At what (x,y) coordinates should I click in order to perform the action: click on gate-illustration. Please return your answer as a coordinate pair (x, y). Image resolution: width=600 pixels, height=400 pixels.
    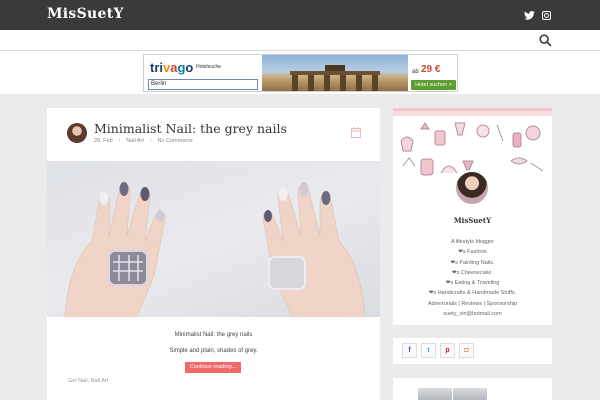
    Looking at the image, I should click on (335, 78).